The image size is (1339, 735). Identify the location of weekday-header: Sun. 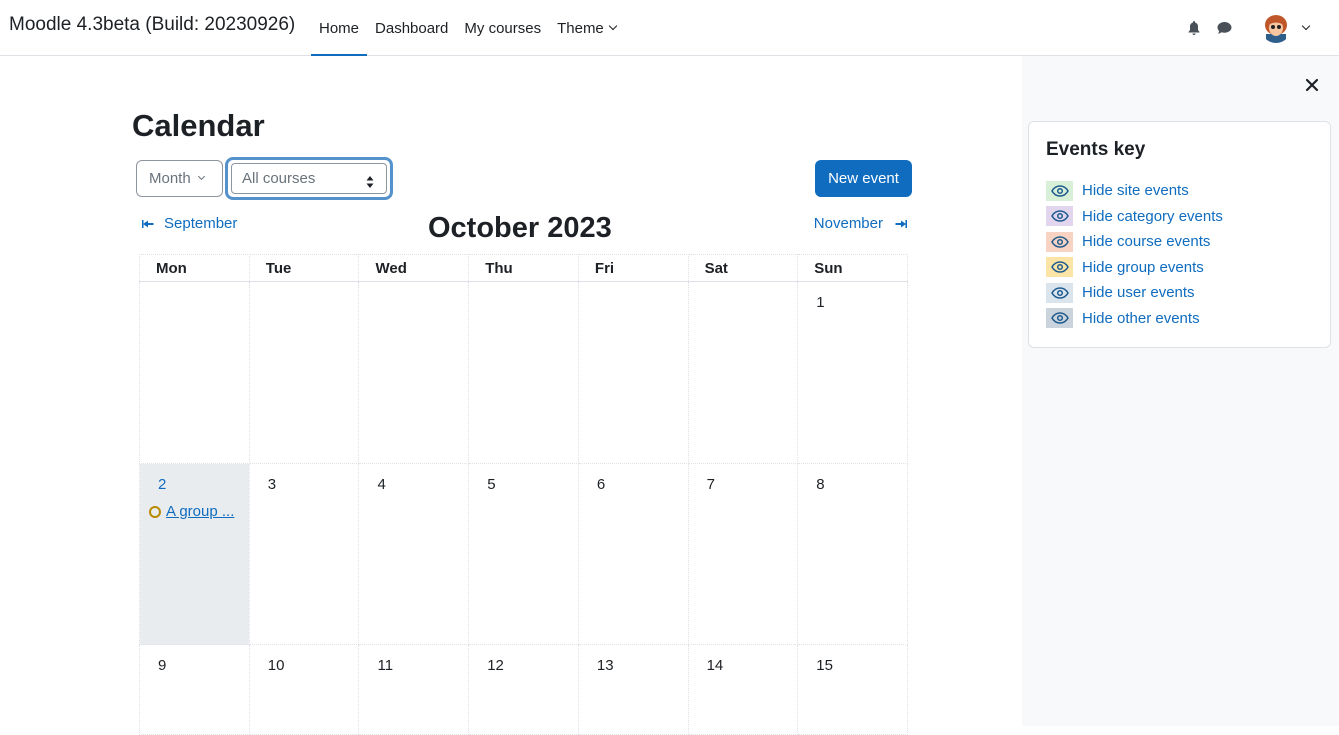
(852, 268).